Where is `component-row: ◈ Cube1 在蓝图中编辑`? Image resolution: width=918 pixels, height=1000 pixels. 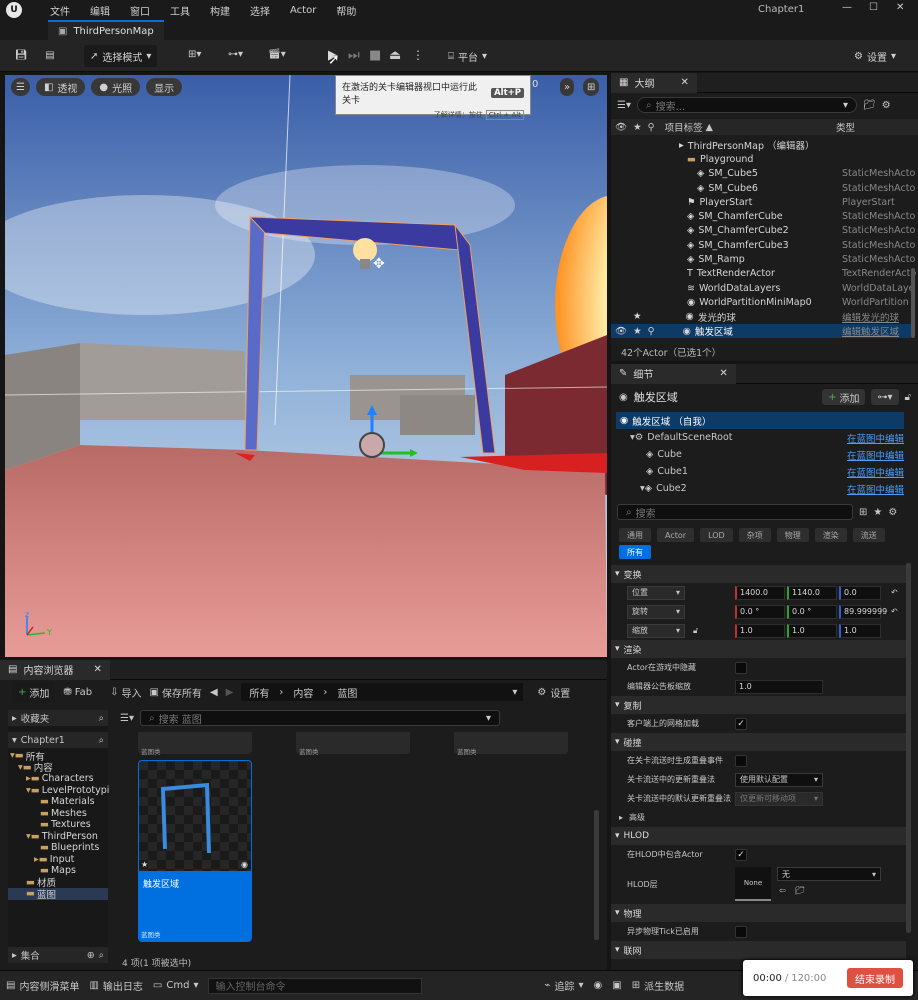
component-row: ◈ Cube1 在蓝图中编辑 is located at coordinates (760, 471).